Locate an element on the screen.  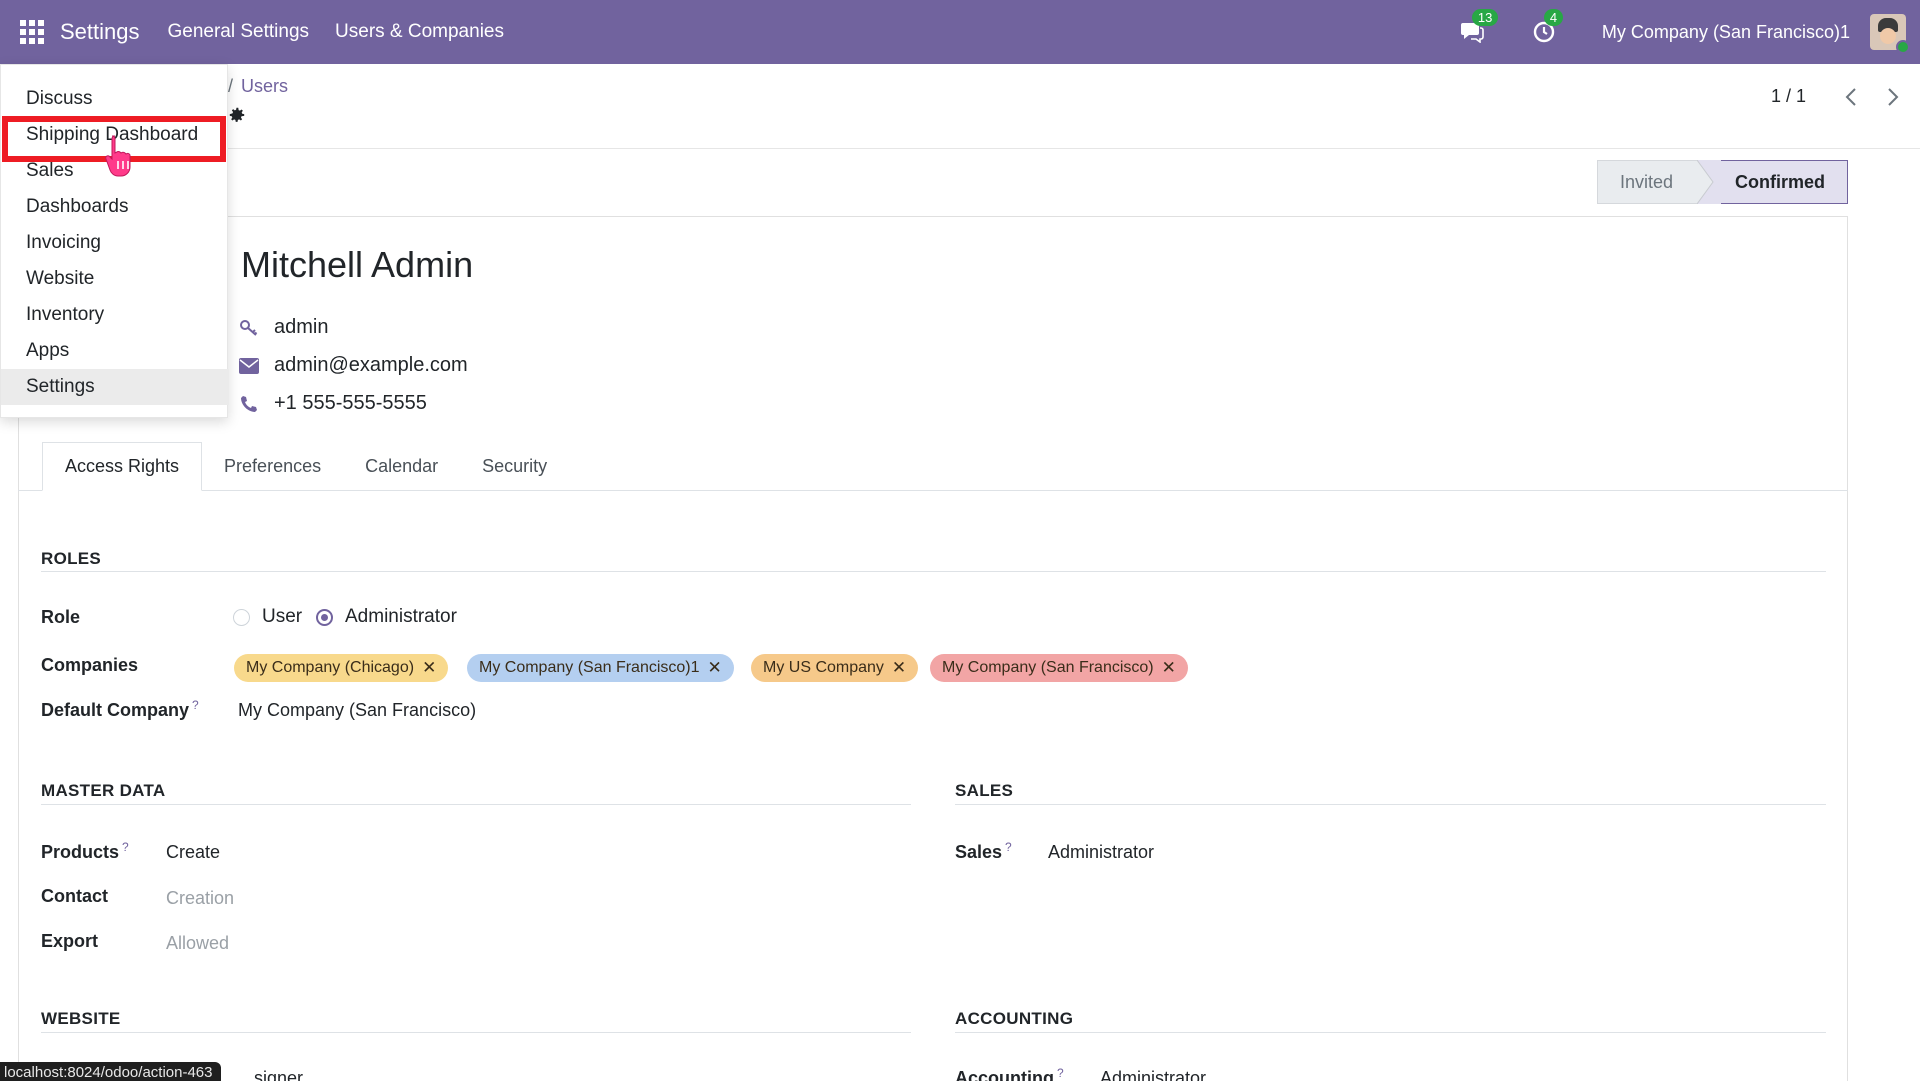
user-name: Mitchell Admin is located at coordinates (357, 265).